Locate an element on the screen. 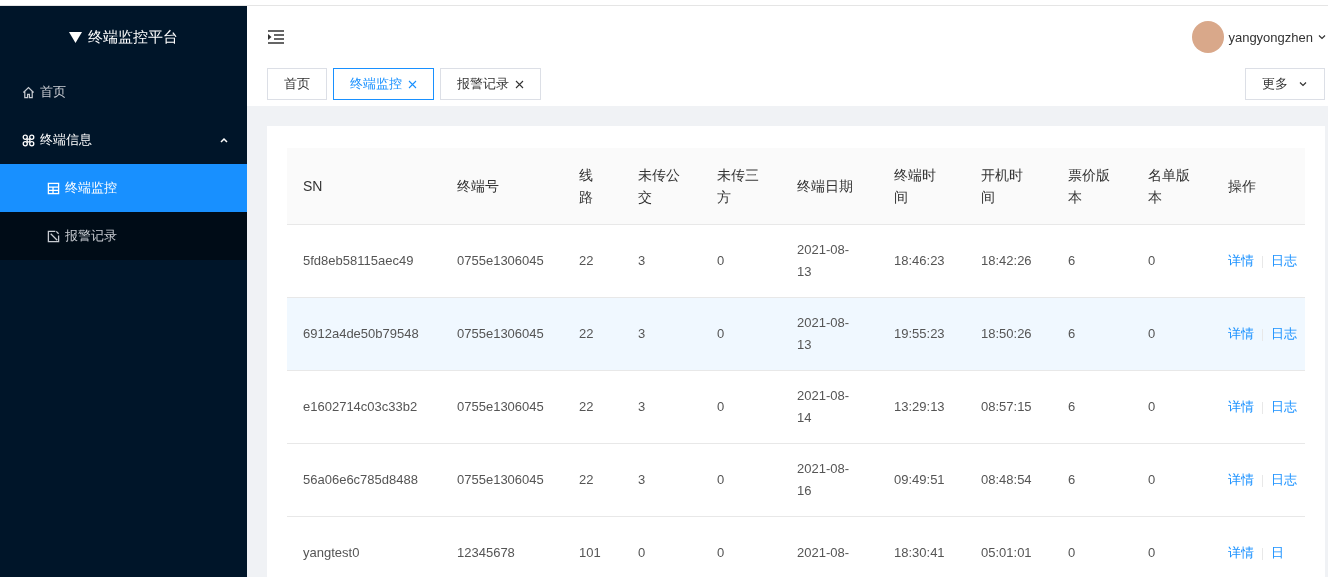  column-header: 操作 is located at coordinates (1258, 186).